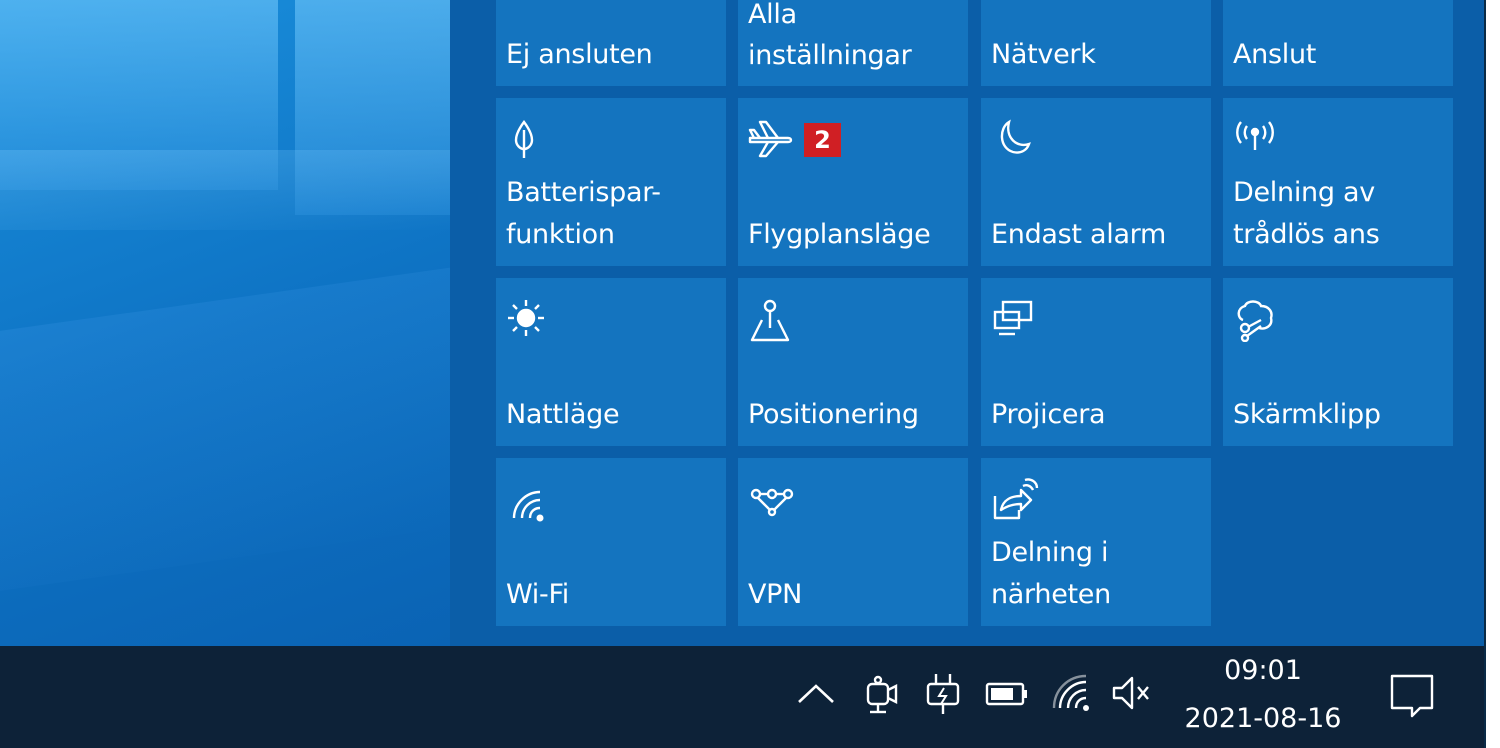 This screenshot has width=1500, height=748. I want to click on tile-label: Anslut, so click(1275, 54).